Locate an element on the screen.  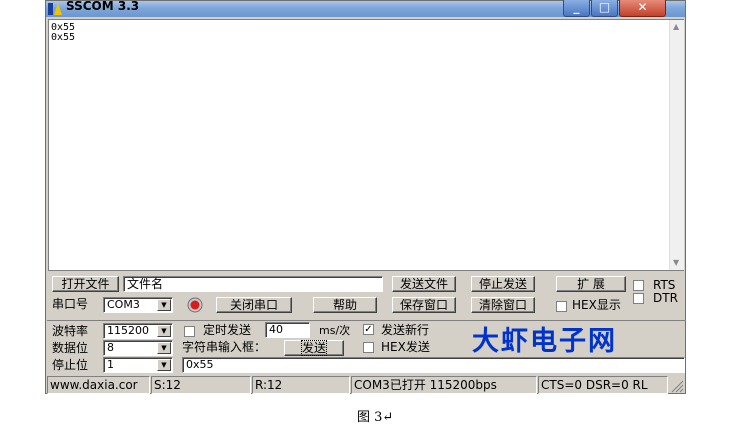
timed-send-checkbox is located at coordinates (189, 331).